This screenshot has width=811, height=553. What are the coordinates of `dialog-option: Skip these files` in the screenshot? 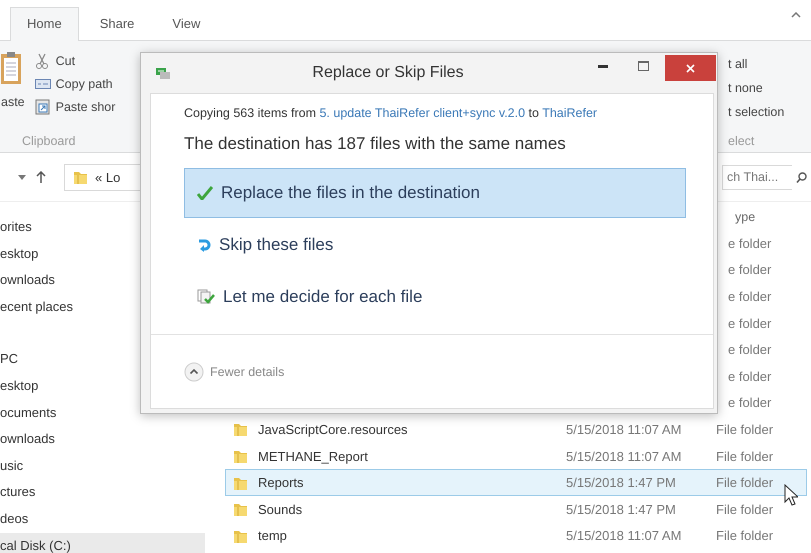 It's located at (435, 245).